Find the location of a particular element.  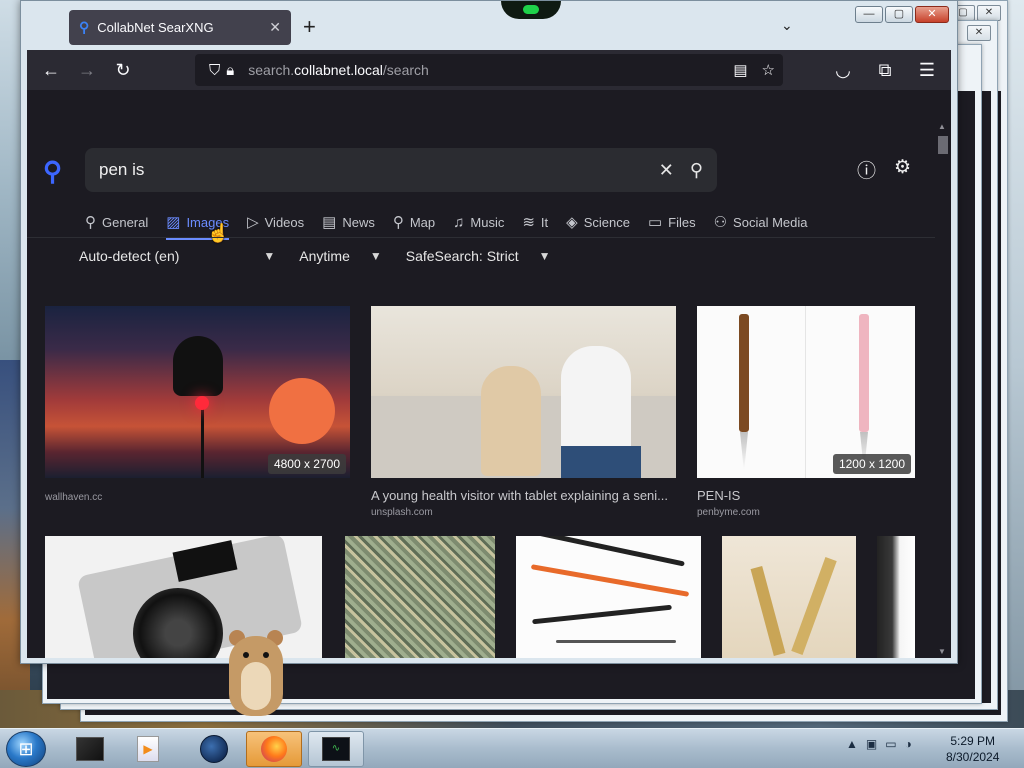

it-icon: ≋ is located at coordinates (528, 222).